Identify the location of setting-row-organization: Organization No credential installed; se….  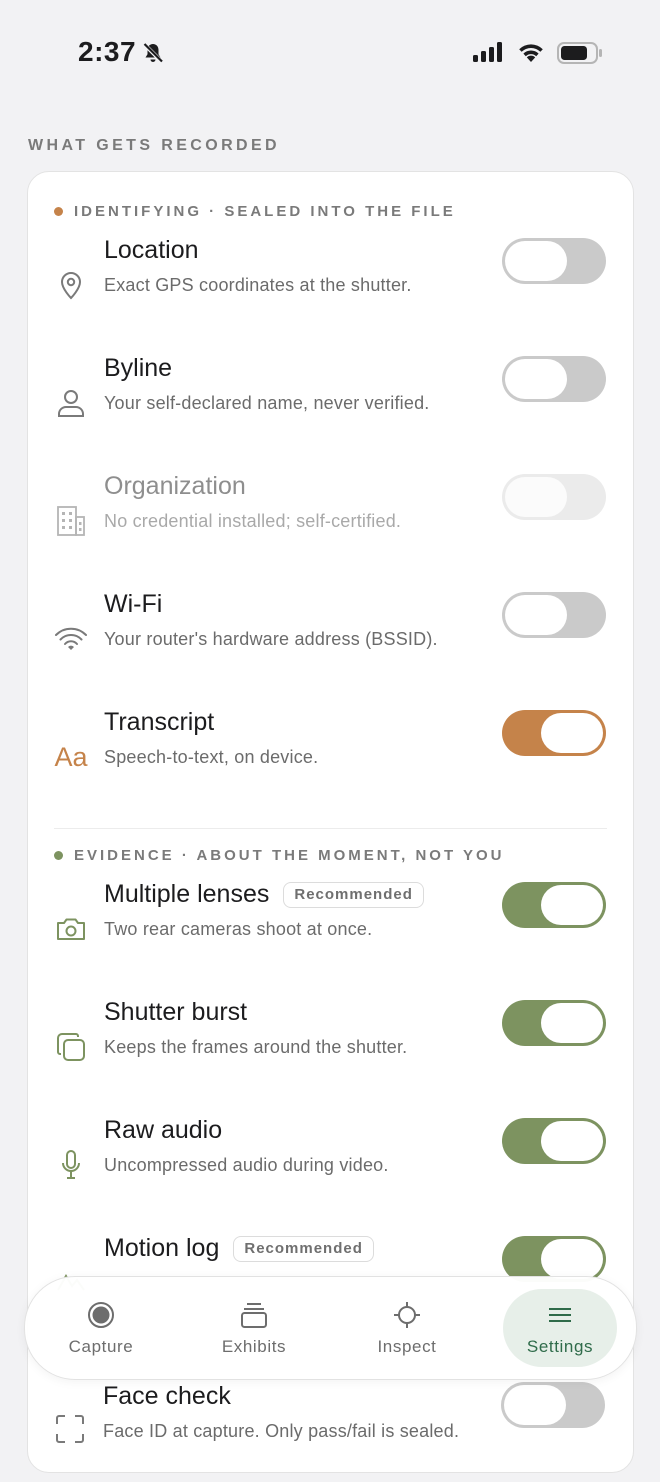
(330, 522).